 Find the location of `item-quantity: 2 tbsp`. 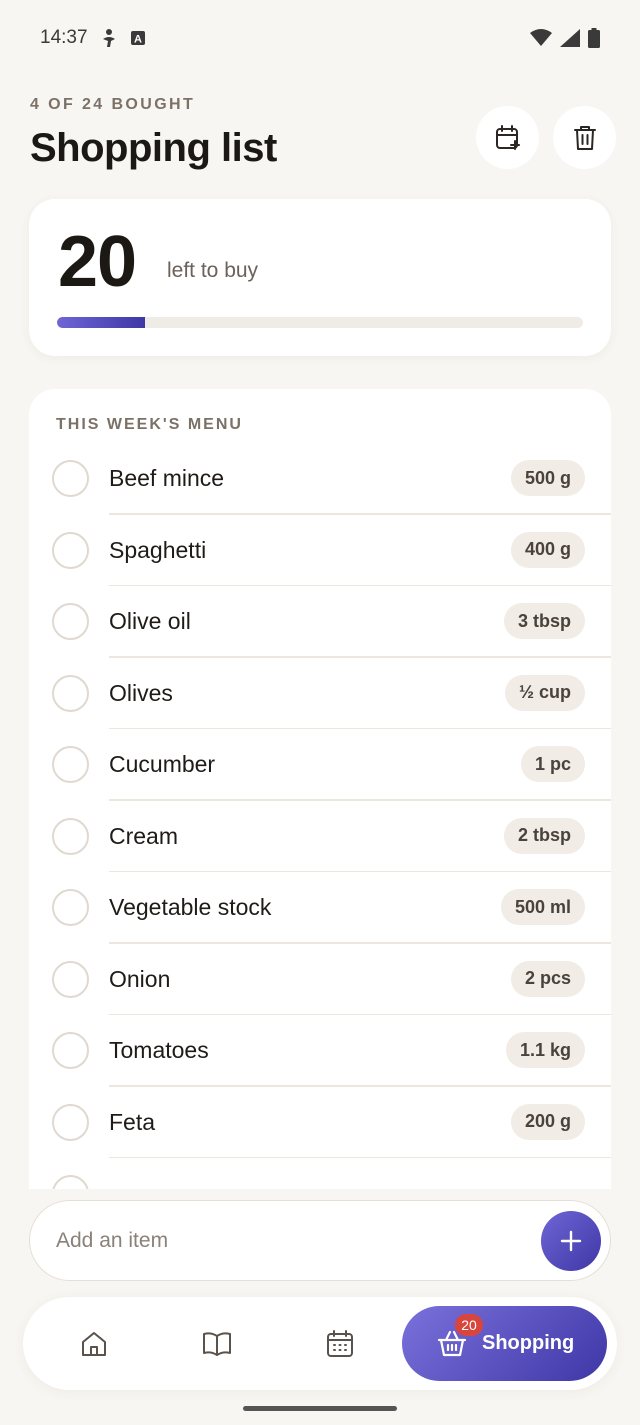

item-quantity: 2 tbsp is located at coordinates (544, 835).